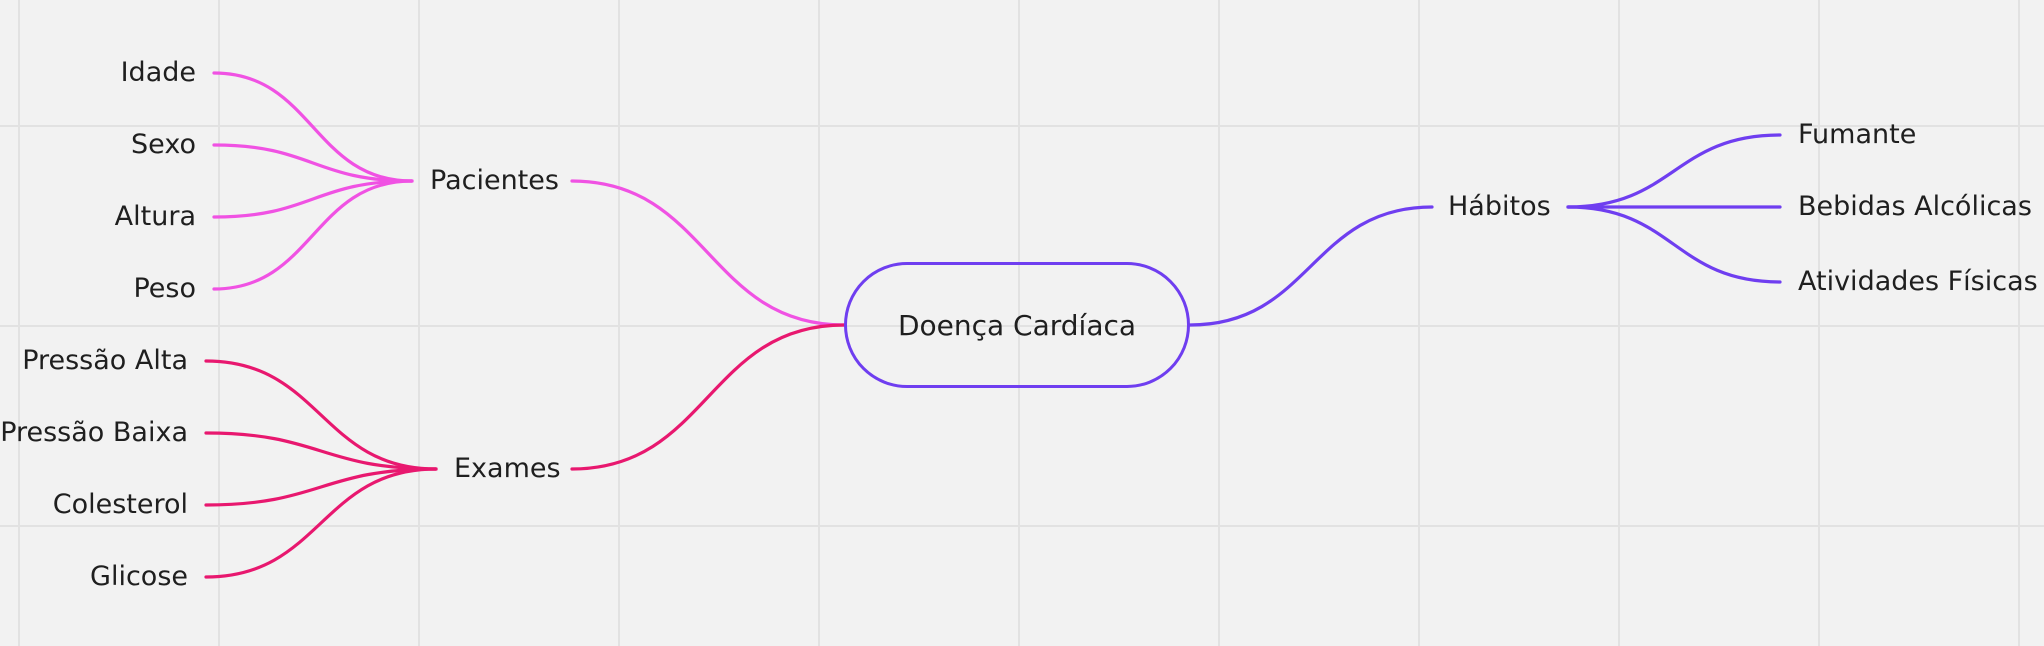  I want to click on central-topic-node: Doença Cardíaca, so click(1017, 325).